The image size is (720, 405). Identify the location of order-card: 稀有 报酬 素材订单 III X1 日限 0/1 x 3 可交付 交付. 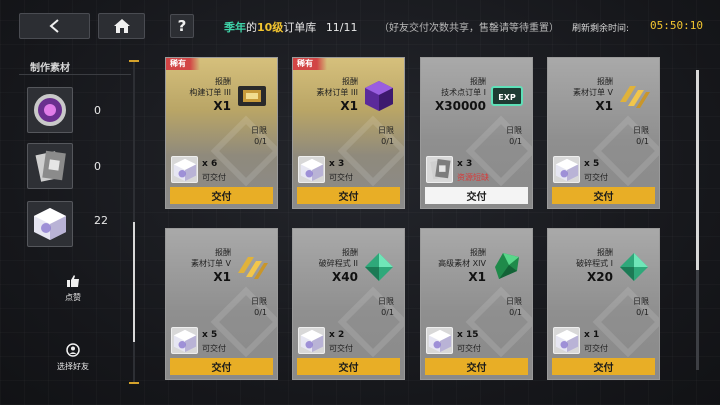
(348, 133).